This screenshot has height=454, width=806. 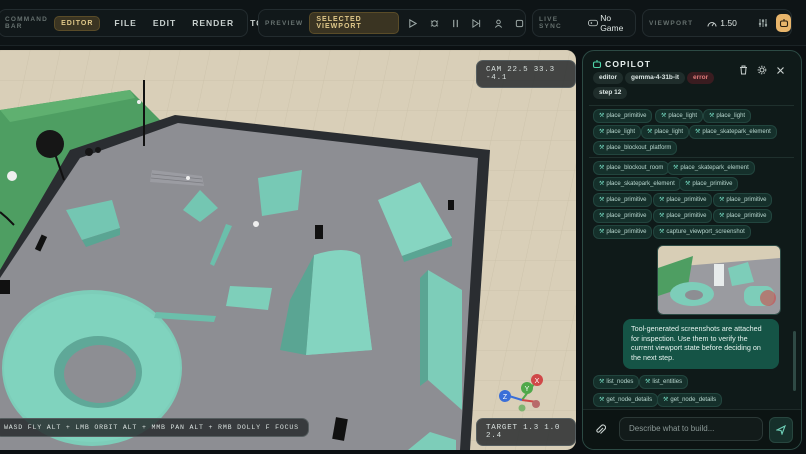 I want to click on thumbnail-render, so click(x=719, y=280).